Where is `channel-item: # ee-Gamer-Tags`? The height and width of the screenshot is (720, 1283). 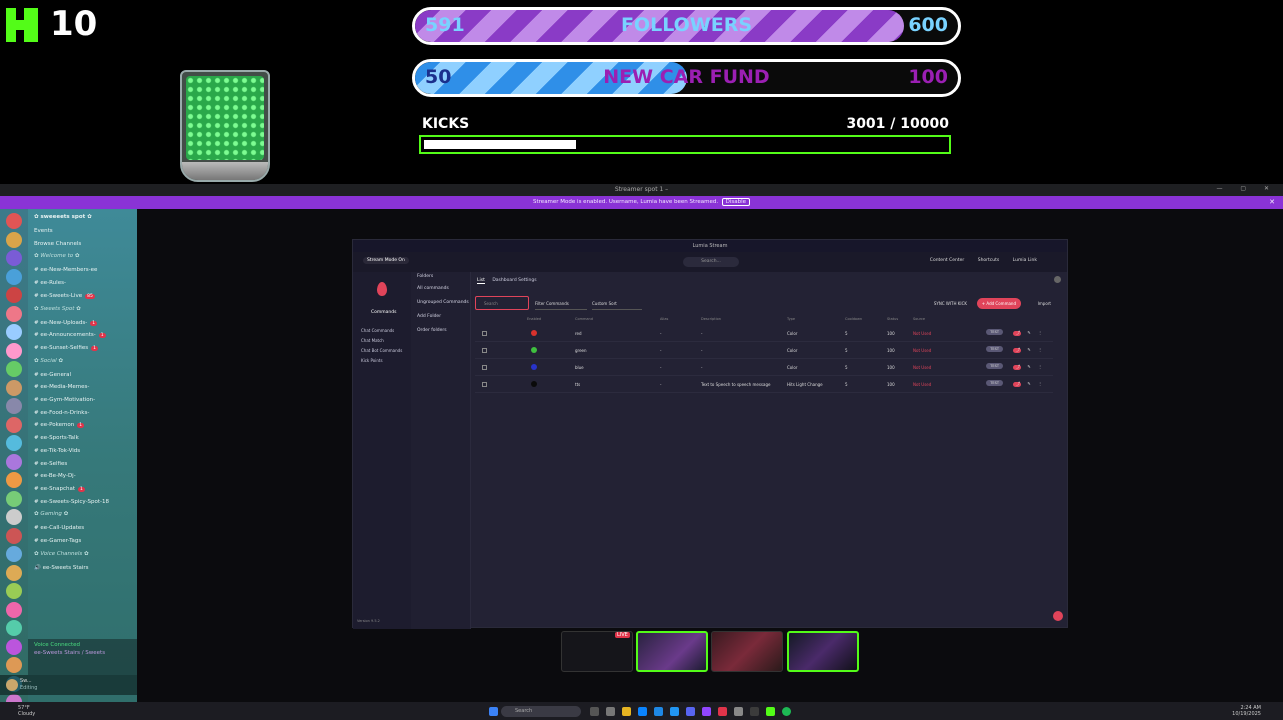
channel-item: # ee-Gamer-Tags is located at coordinates (57, 541).